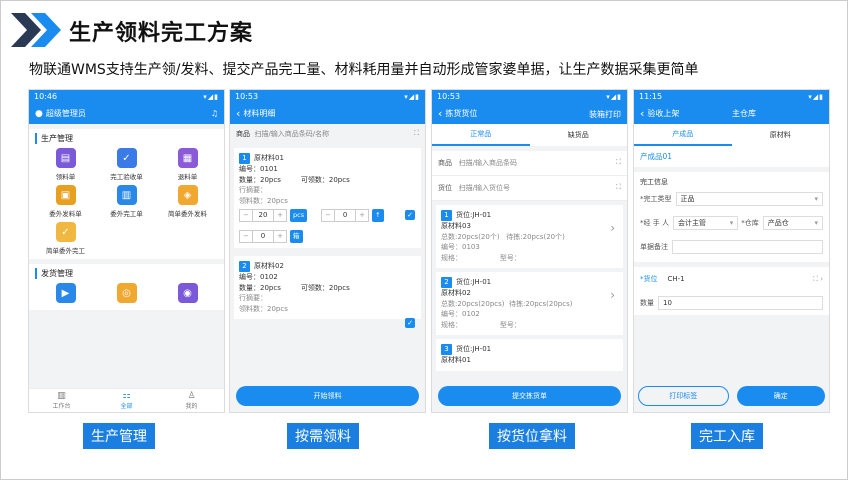 This screenshot has width=848, height=480. Describe the element at coordinates (747, 247) in the screenshot. I see `note-input` at that location.